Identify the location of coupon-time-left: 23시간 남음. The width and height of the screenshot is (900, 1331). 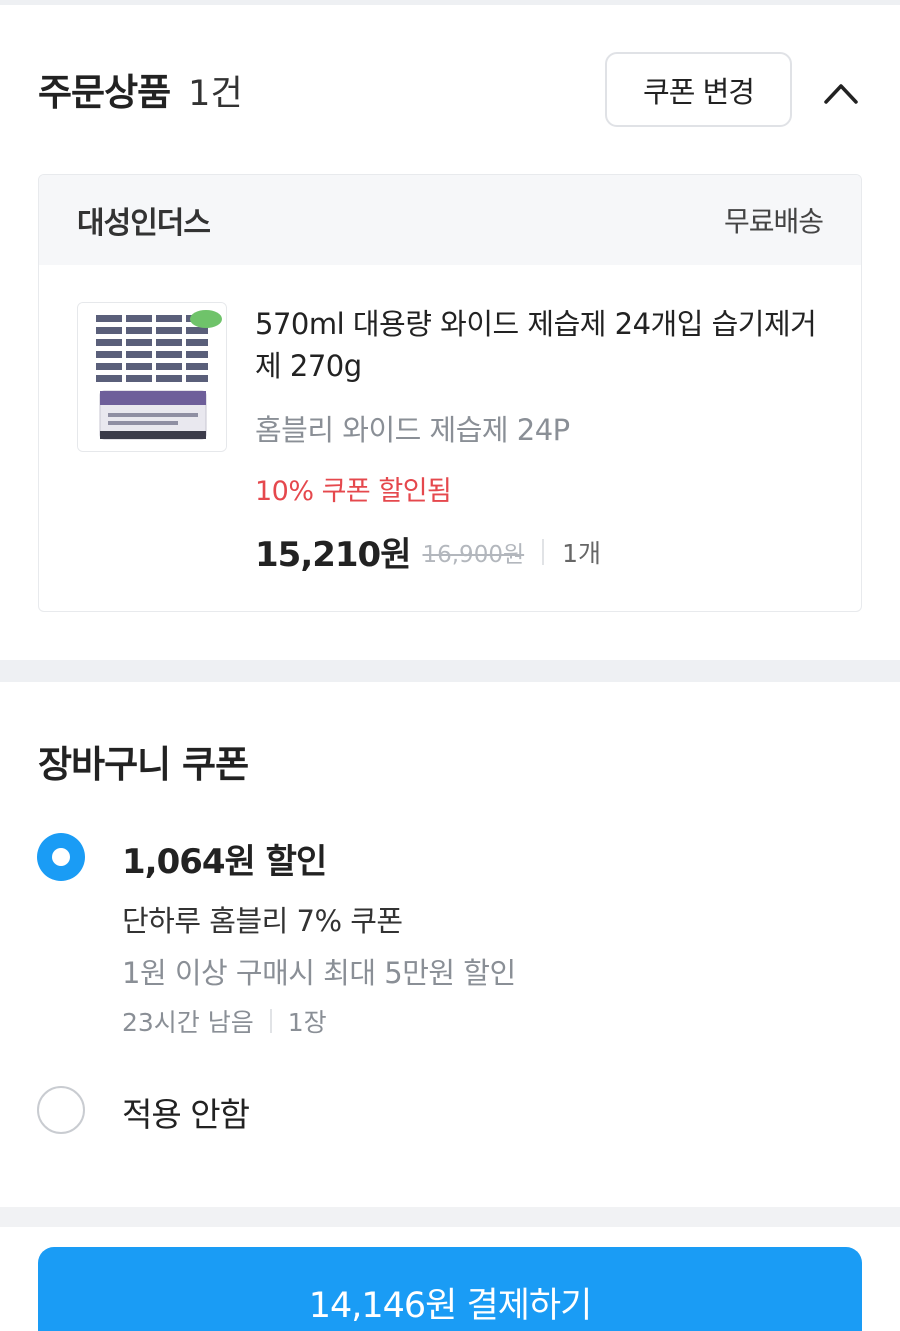
(188, 1022).